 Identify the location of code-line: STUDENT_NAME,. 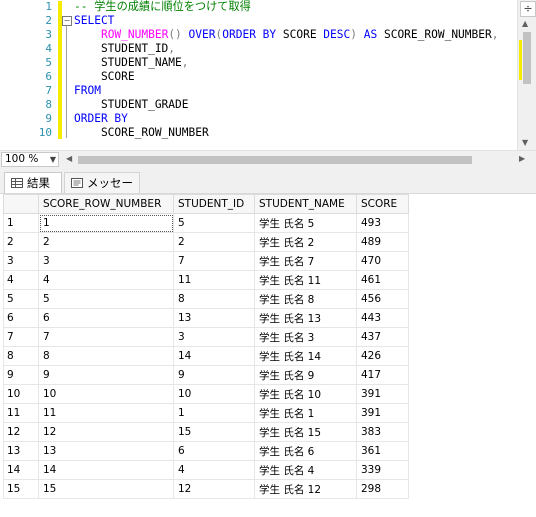
(131, 63).